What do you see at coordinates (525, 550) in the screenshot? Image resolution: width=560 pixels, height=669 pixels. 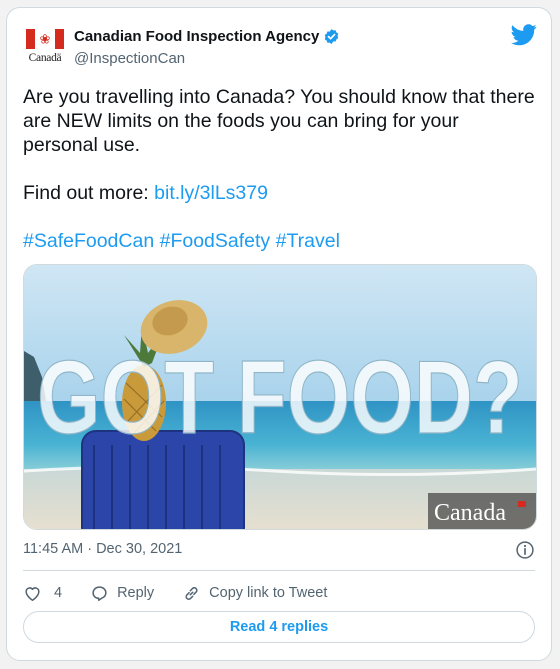 I see `info-icon` at bounding box center [525, 550].